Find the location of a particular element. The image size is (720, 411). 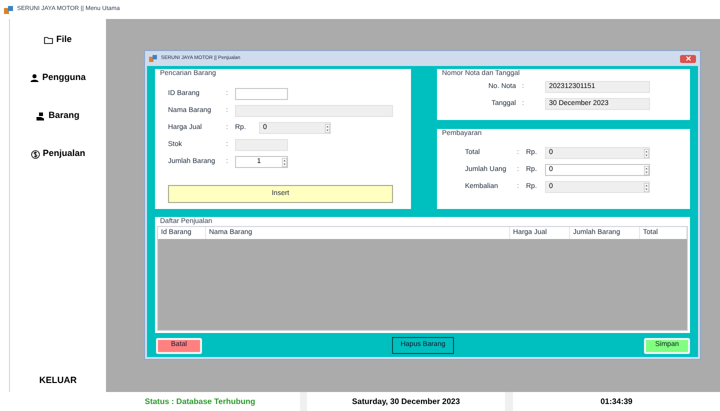

box-hand-icon is located at coordinates (41, 116).